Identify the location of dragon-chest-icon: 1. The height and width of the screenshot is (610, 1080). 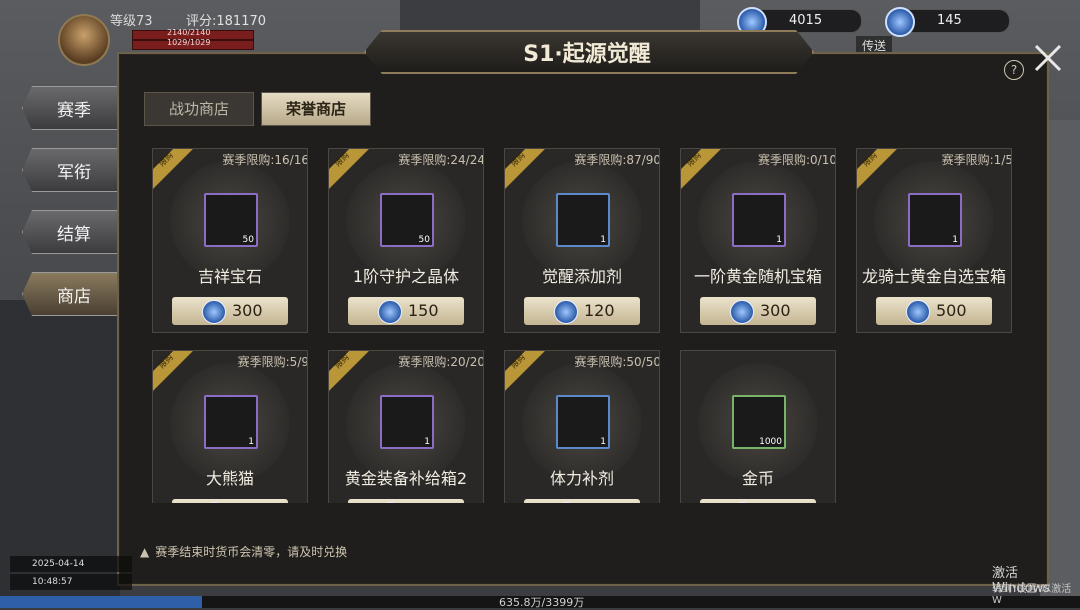
(935, 220).